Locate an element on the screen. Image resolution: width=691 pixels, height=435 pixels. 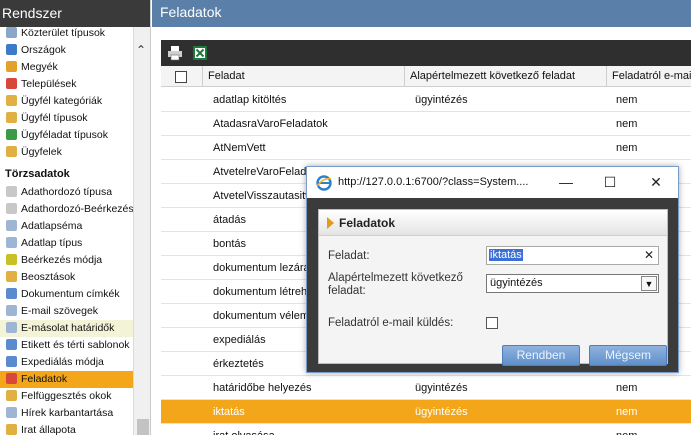
scroll-up-icon: ⌃ is located at coordinates (141, 50).